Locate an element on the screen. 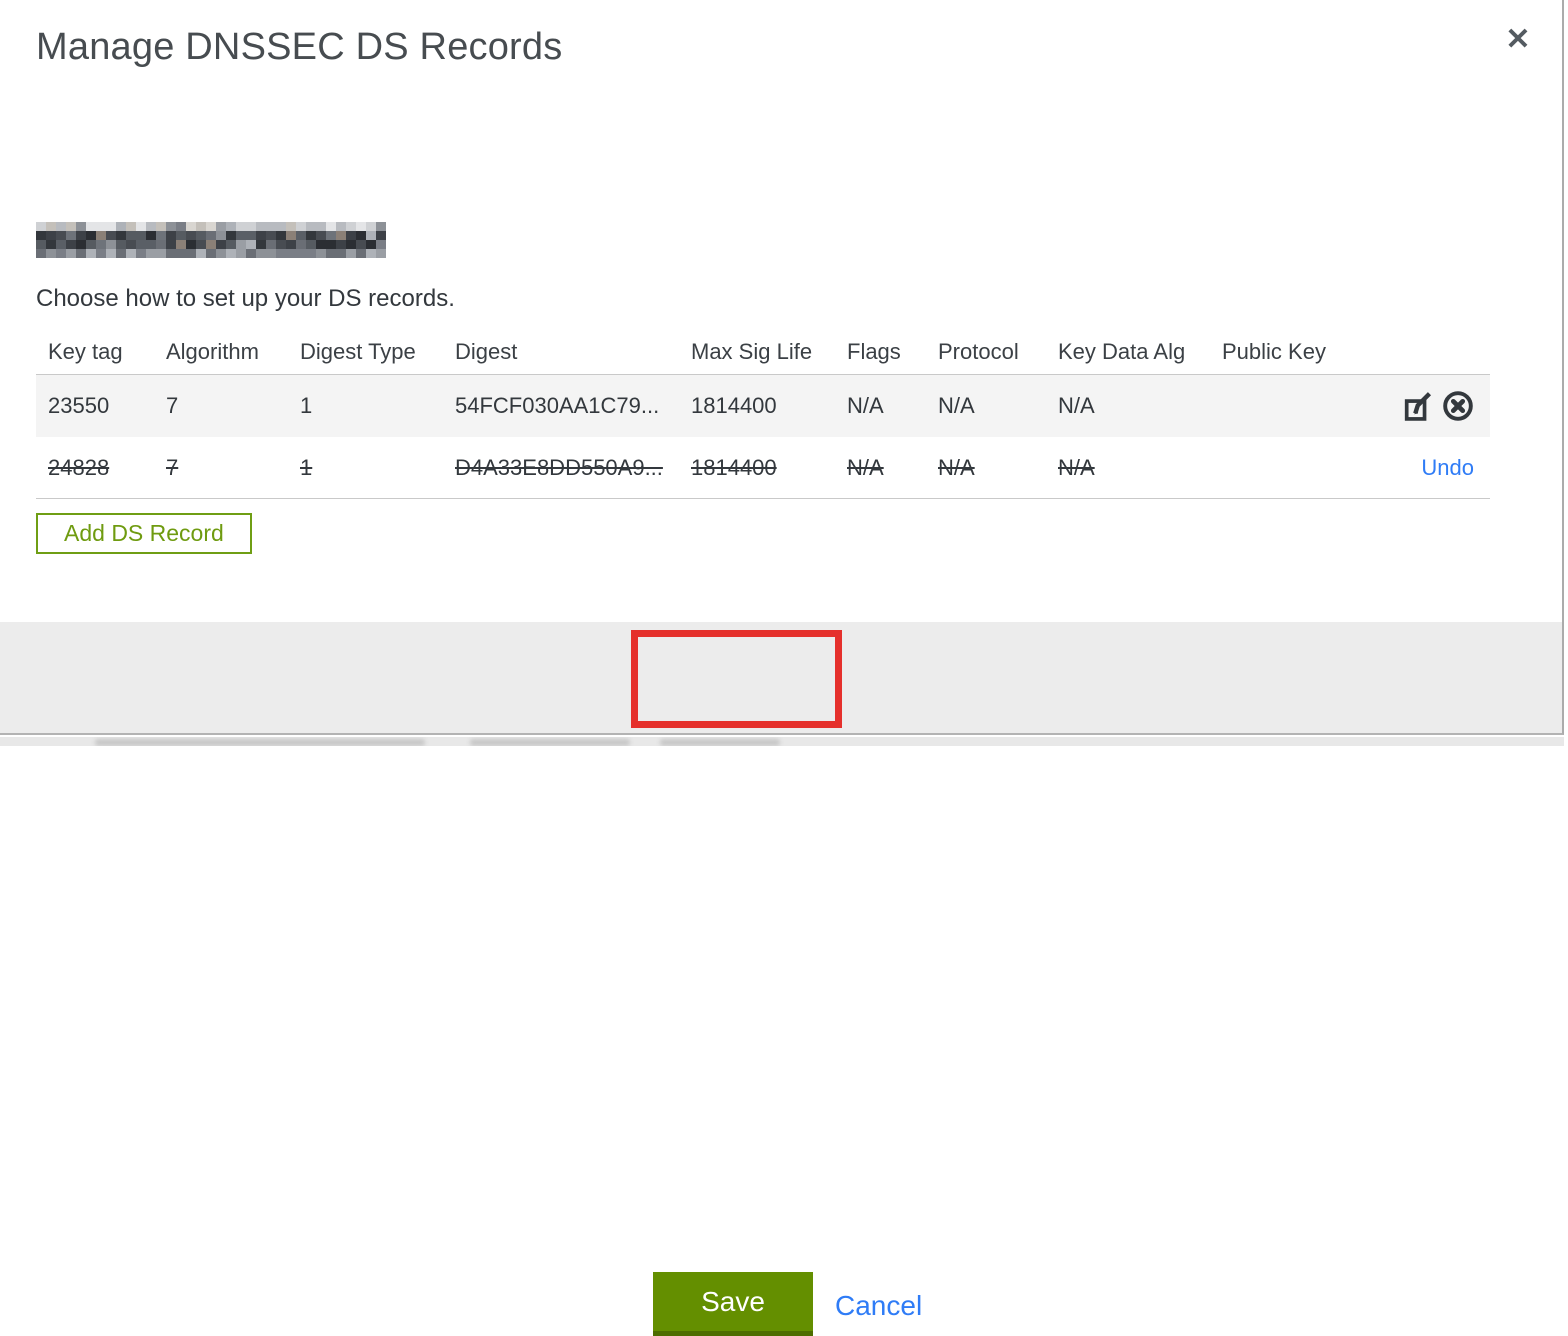 The image size is (1568, 1336). col-header-flags: Flags is located at coordinates (874, 351).